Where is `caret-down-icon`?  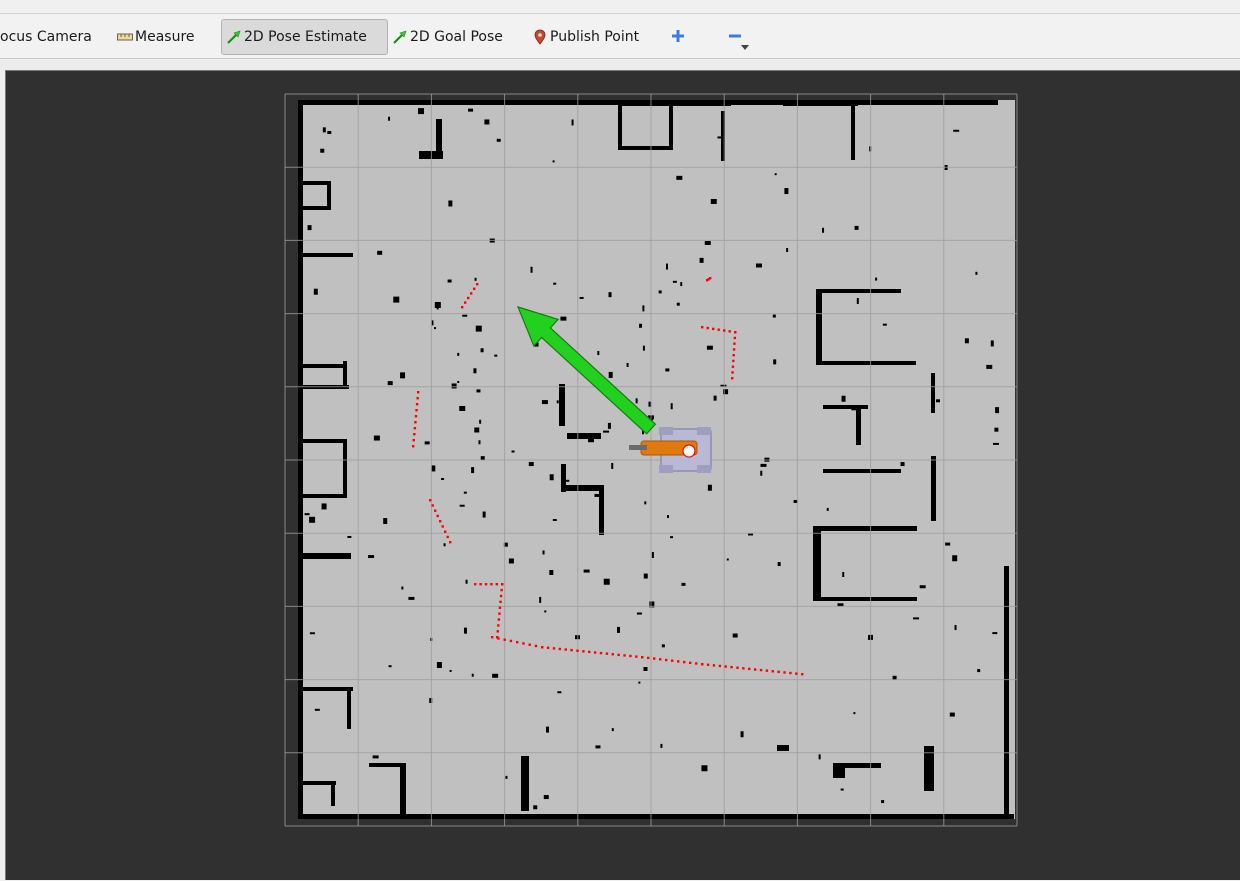
caret-down-icon is located at coordinates (745, 47).